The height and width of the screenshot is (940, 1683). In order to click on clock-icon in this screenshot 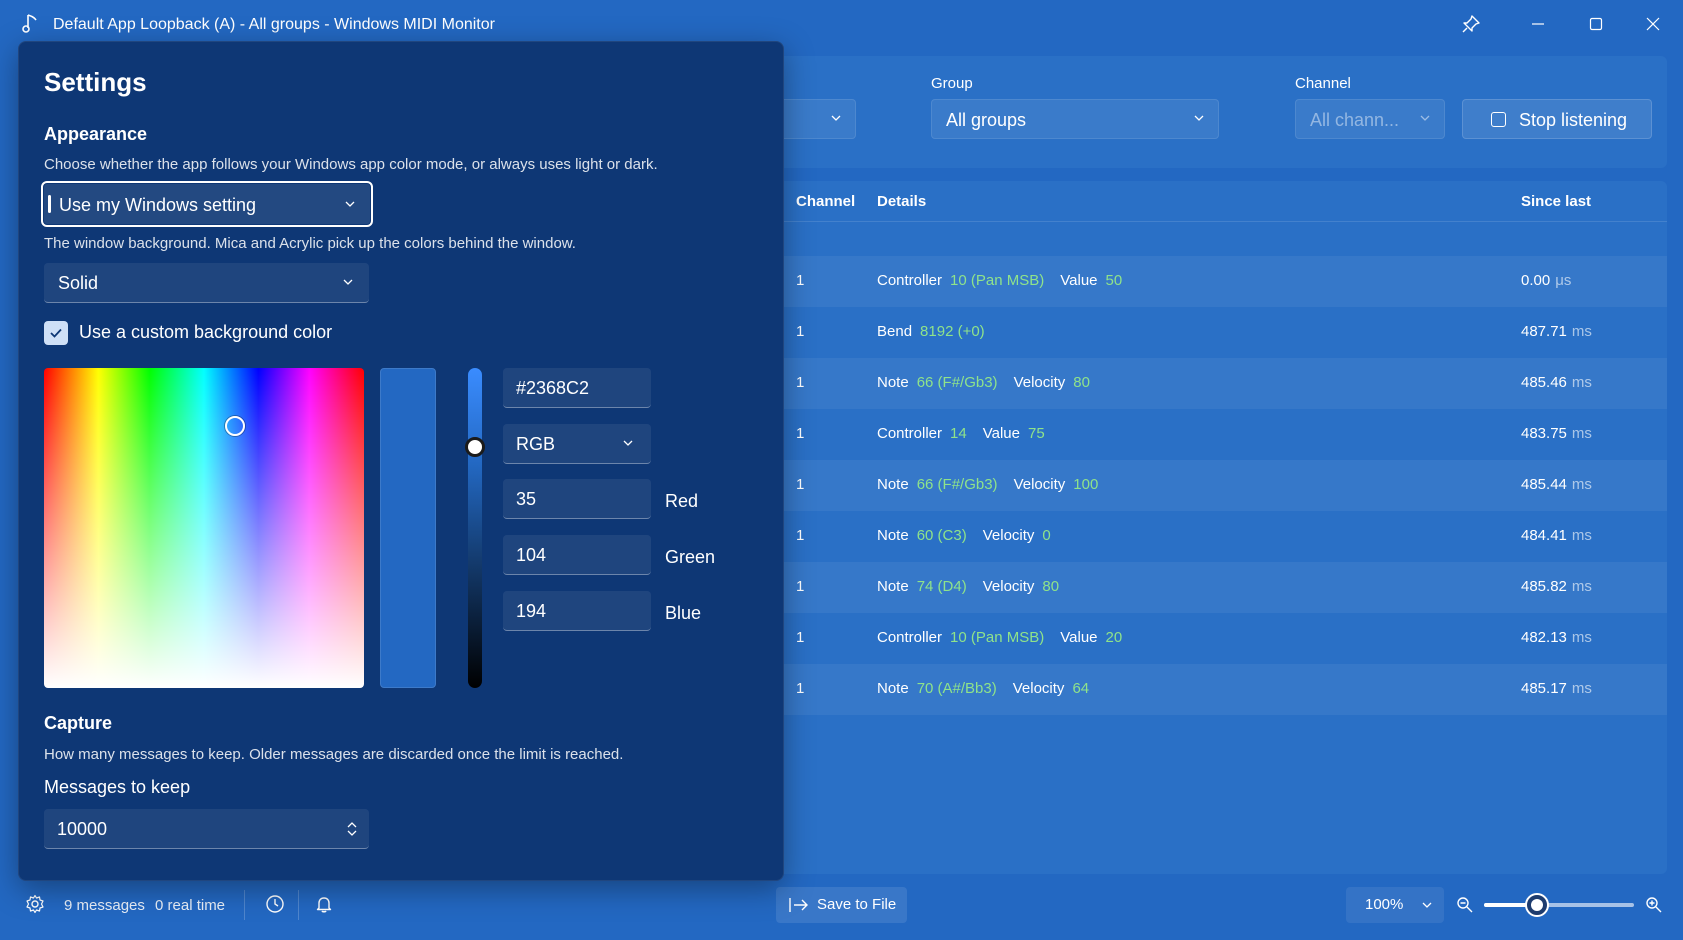, I will do `click(275, 904)`.